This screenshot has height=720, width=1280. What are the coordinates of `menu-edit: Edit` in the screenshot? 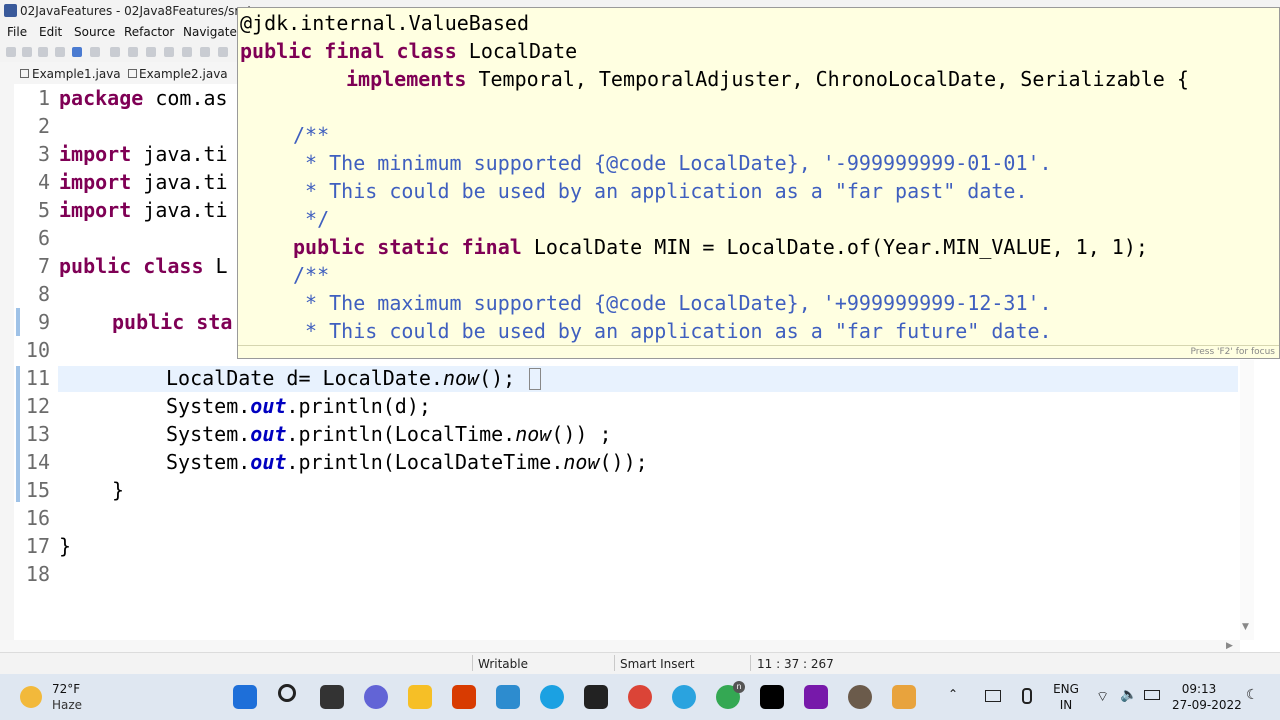 It's located at (50, 32).